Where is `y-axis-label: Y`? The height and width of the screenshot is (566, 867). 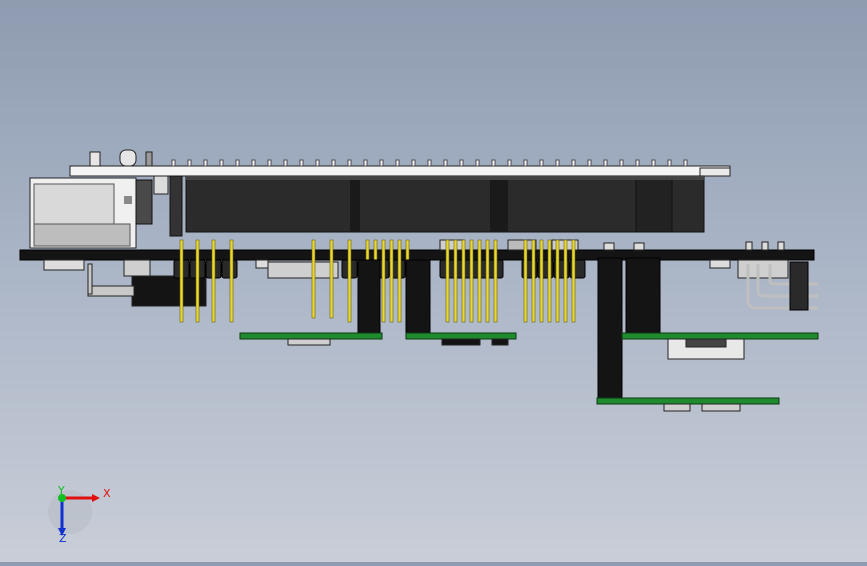
y-axis-label: Y is located at coordinates (61, 490).